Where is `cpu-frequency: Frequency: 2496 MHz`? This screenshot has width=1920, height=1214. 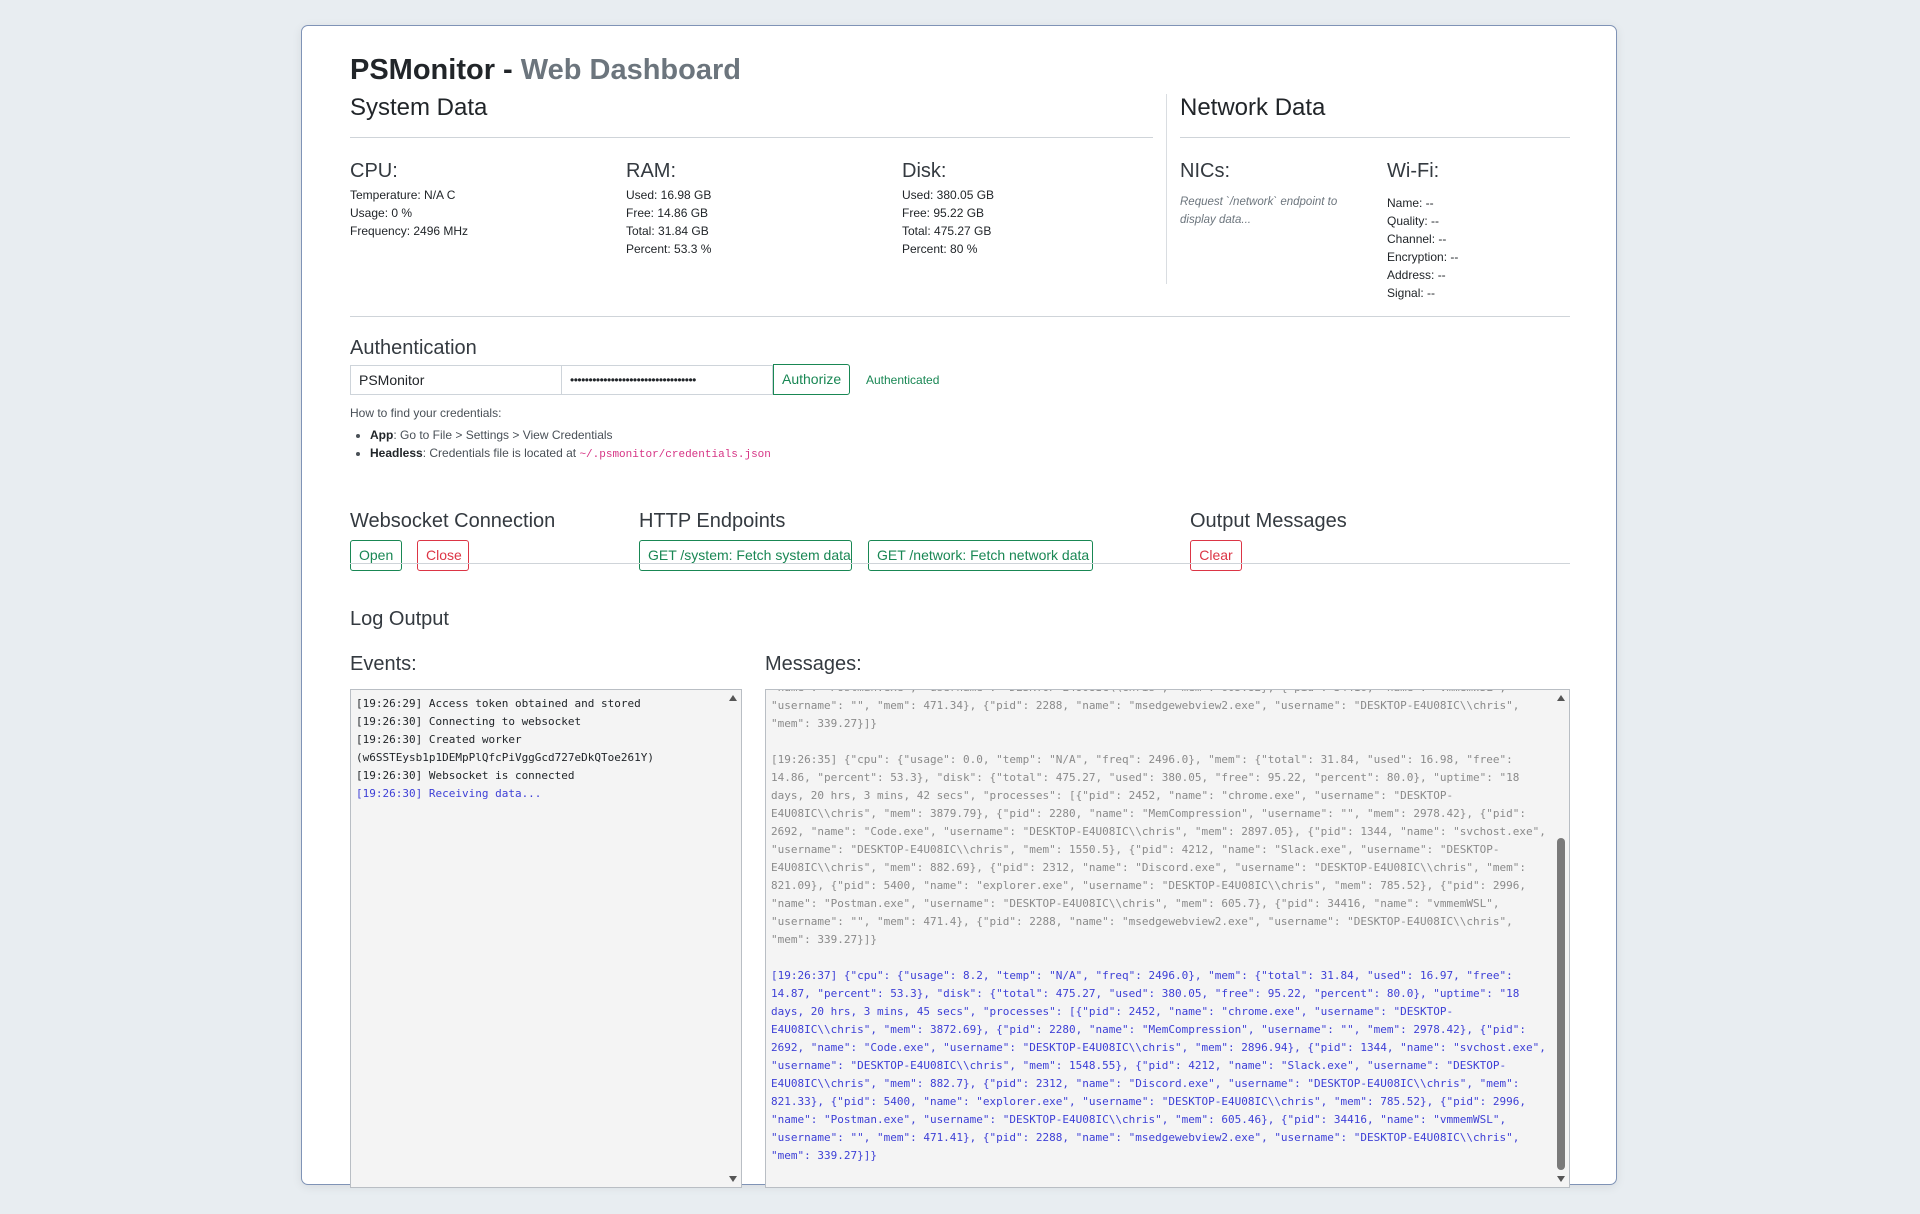 cpu-frequency: Frequency: 2496 MHz is located at coordinates (409, 231).